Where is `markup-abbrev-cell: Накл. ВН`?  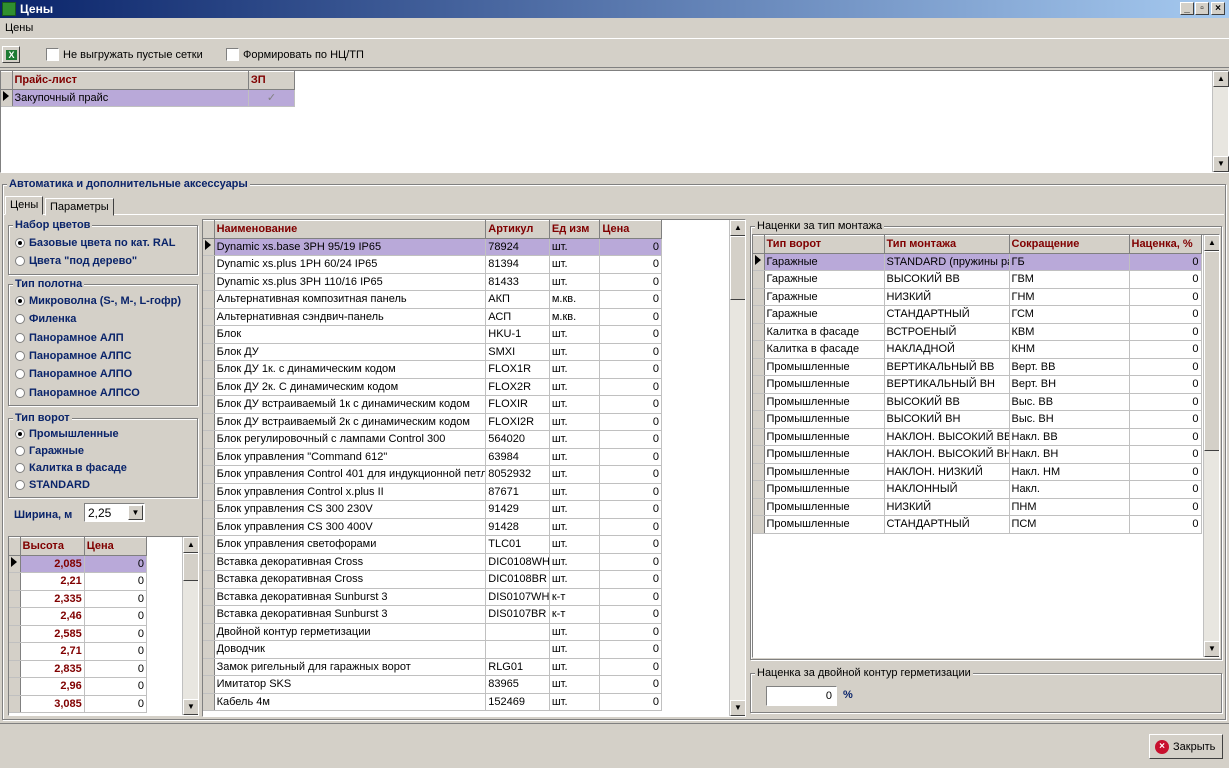 markup-abbrev-cell: Накл. ВН is located at coordinates (1069, 454).